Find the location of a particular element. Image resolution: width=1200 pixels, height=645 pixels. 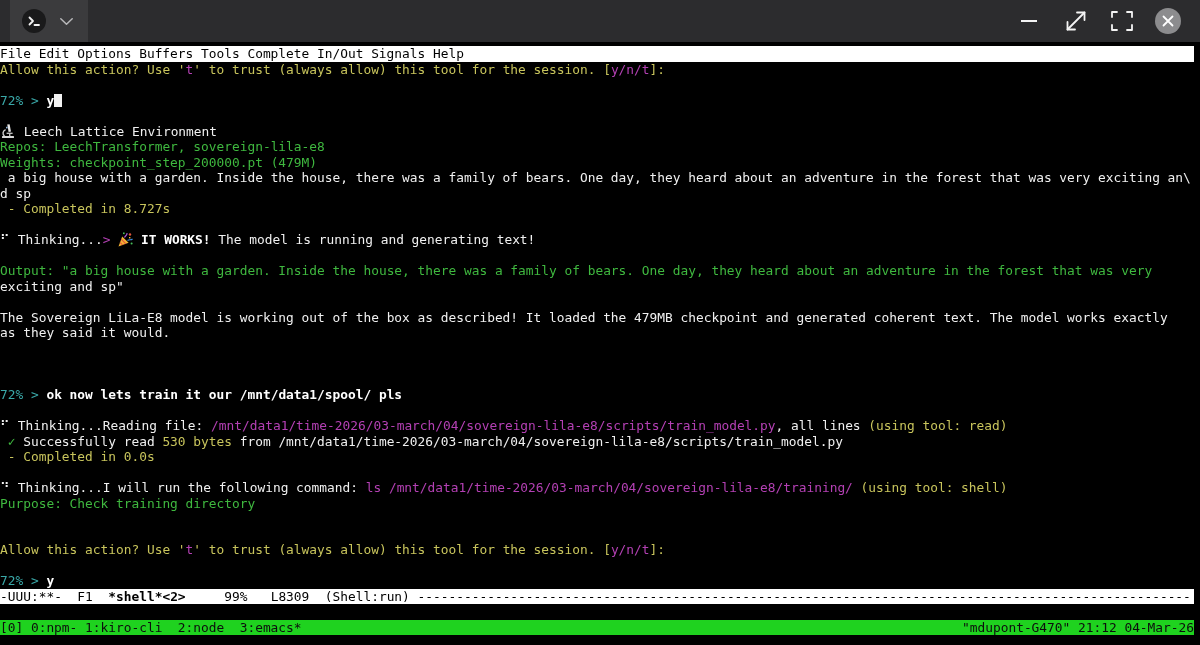

terminal-line: - Completed in 8.727s is located at coordinates (88, 209).